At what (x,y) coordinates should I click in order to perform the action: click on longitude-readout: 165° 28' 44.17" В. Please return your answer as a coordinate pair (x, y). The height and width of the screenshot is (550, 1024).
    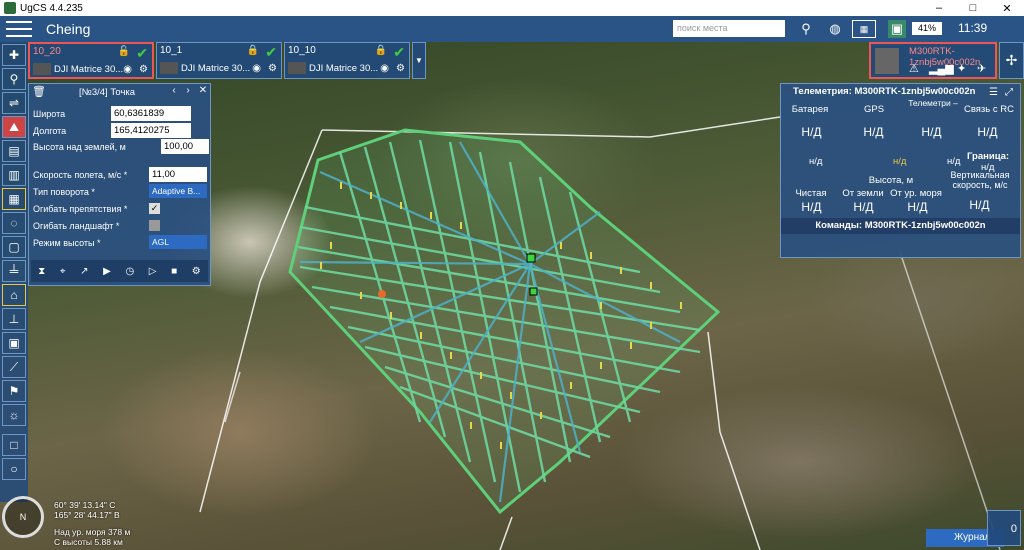
    Looking at the image, I should click on (87, 515).